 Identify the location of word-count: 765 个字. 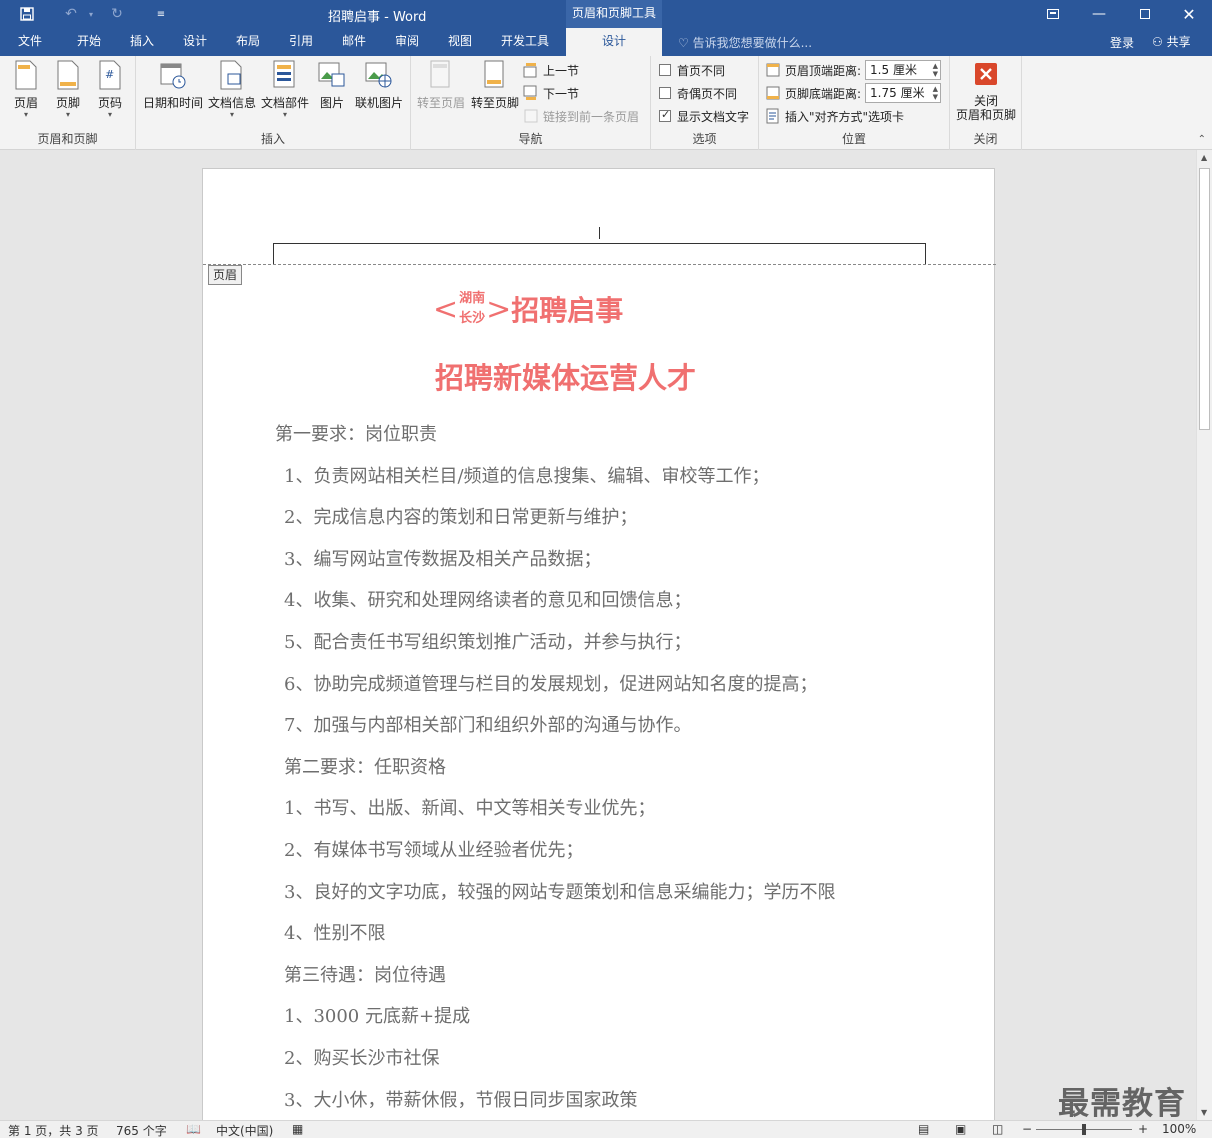
(141, 1130).